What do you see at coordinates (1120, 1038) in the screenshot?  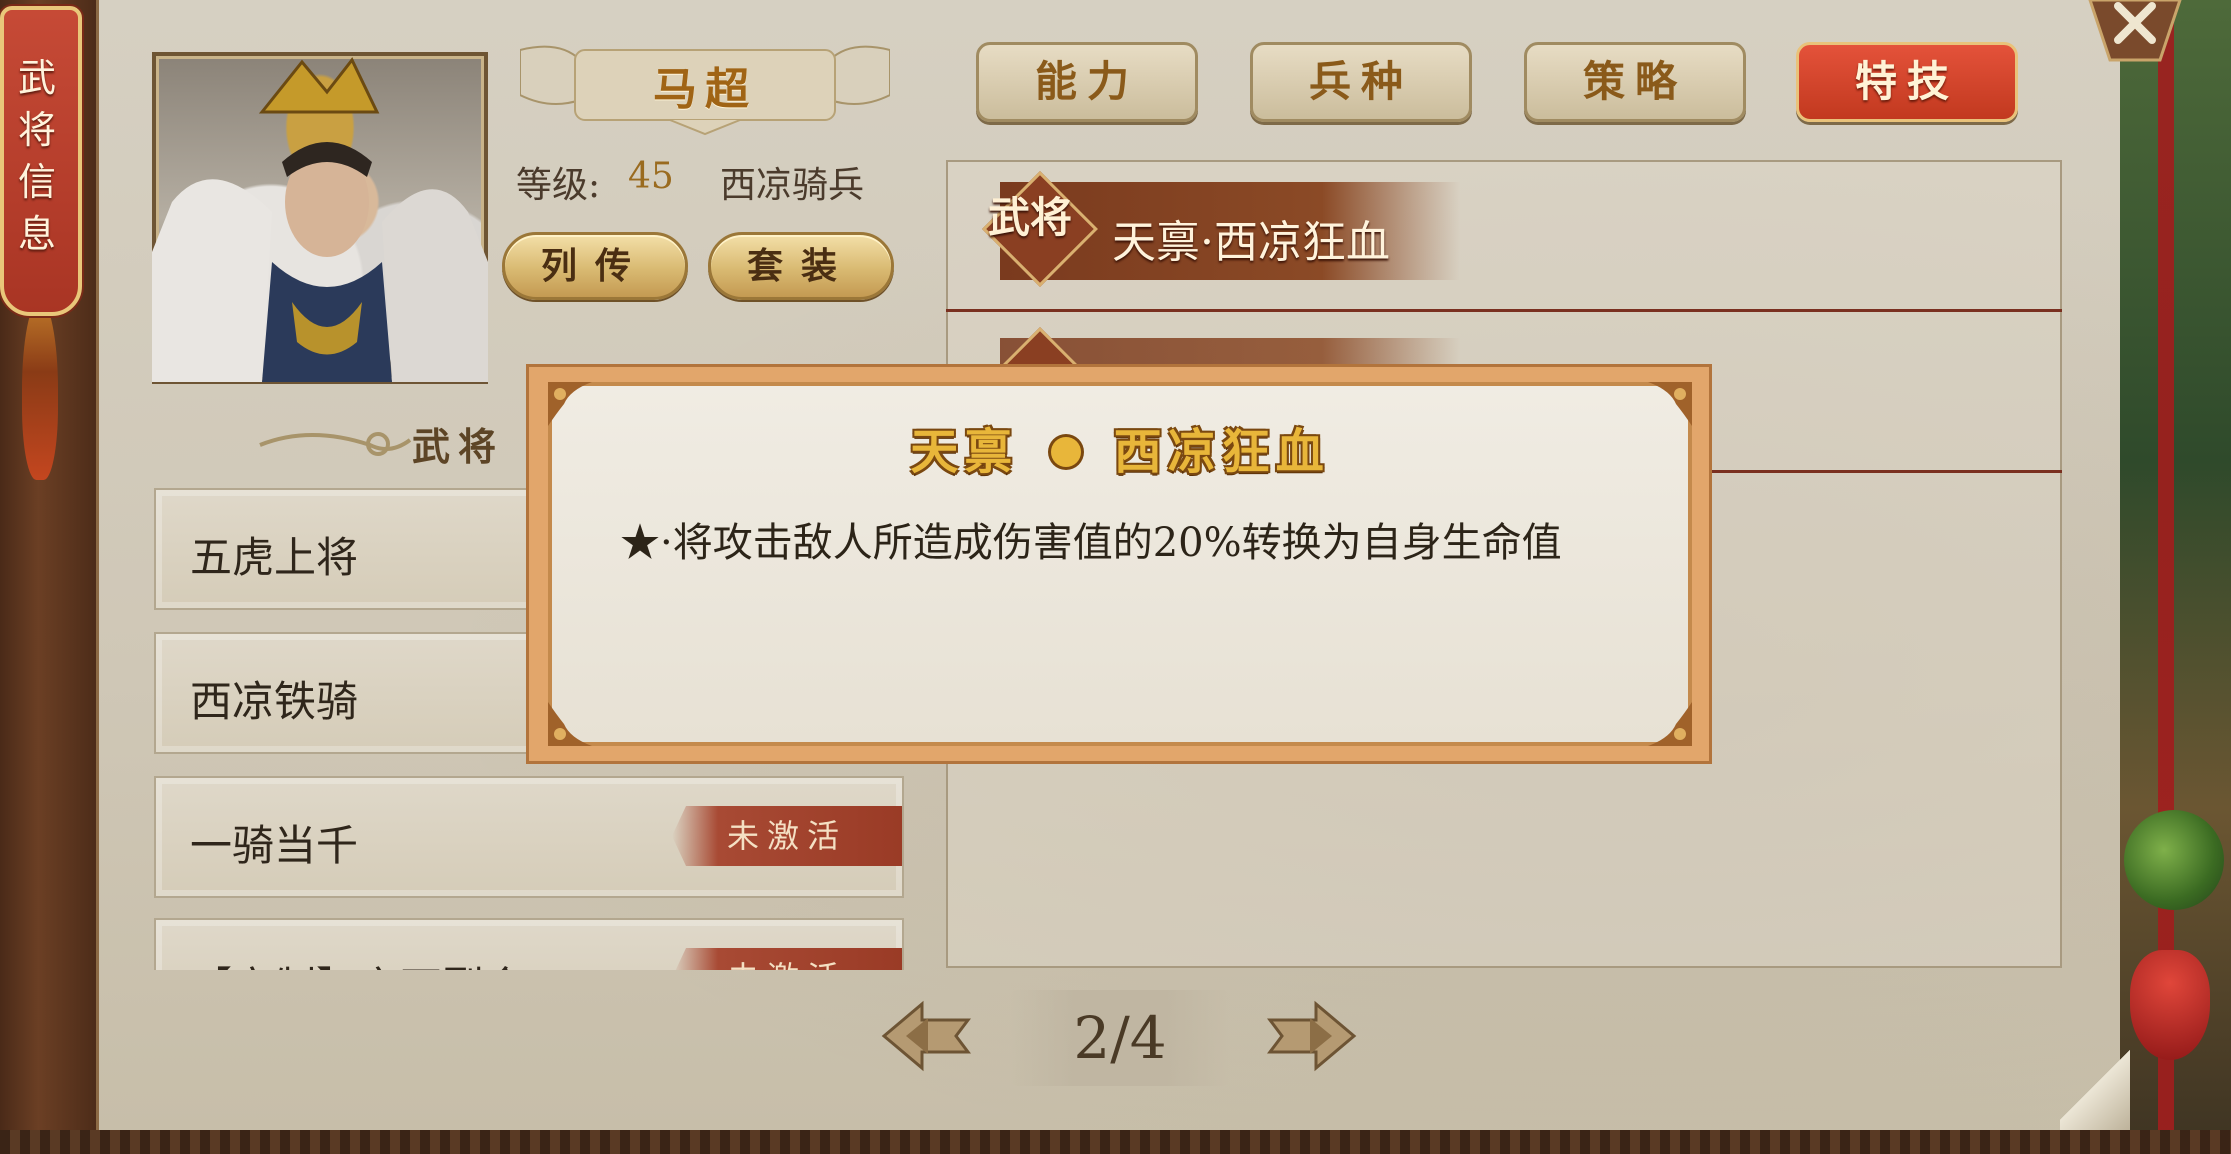 I see `page-indicator: 2/4` at bounding box center [1120, 1038].